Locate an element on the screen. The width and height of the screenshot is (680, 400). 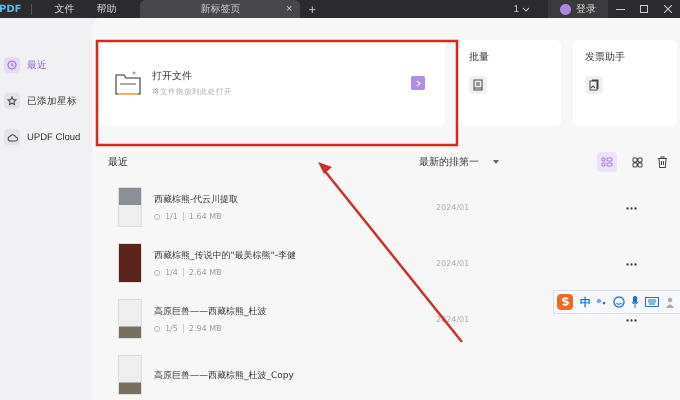
microphone-icon is located at coordinates (635, 302).